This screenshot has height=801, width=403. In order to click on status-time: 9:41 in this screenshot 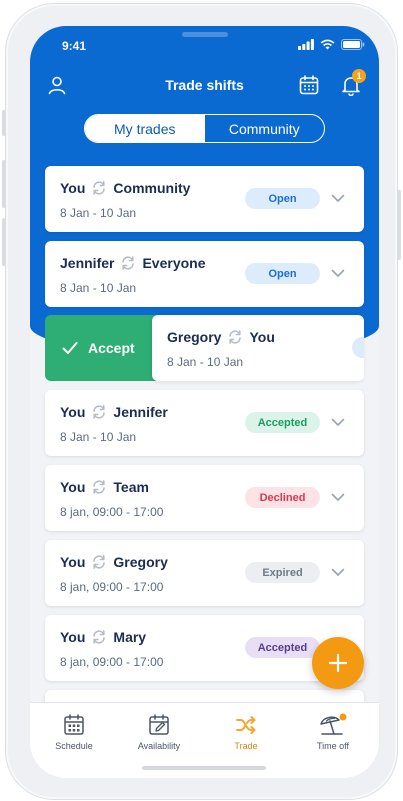, I will do `click(74, 46)`.